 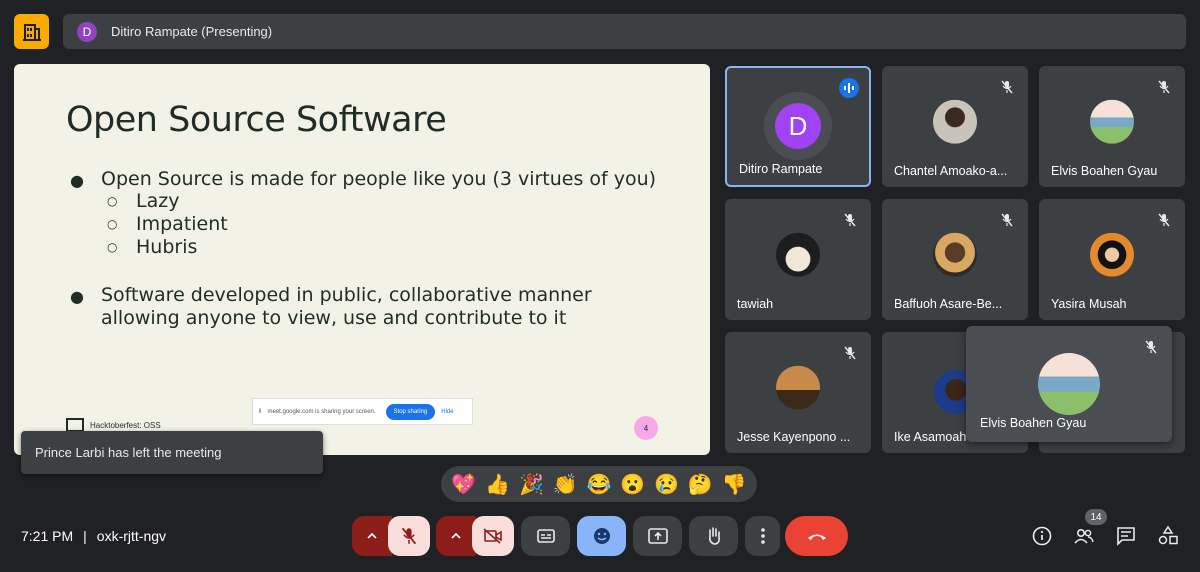 I want to click on slide-title: Open Source Software, so click(x=256, y=120).